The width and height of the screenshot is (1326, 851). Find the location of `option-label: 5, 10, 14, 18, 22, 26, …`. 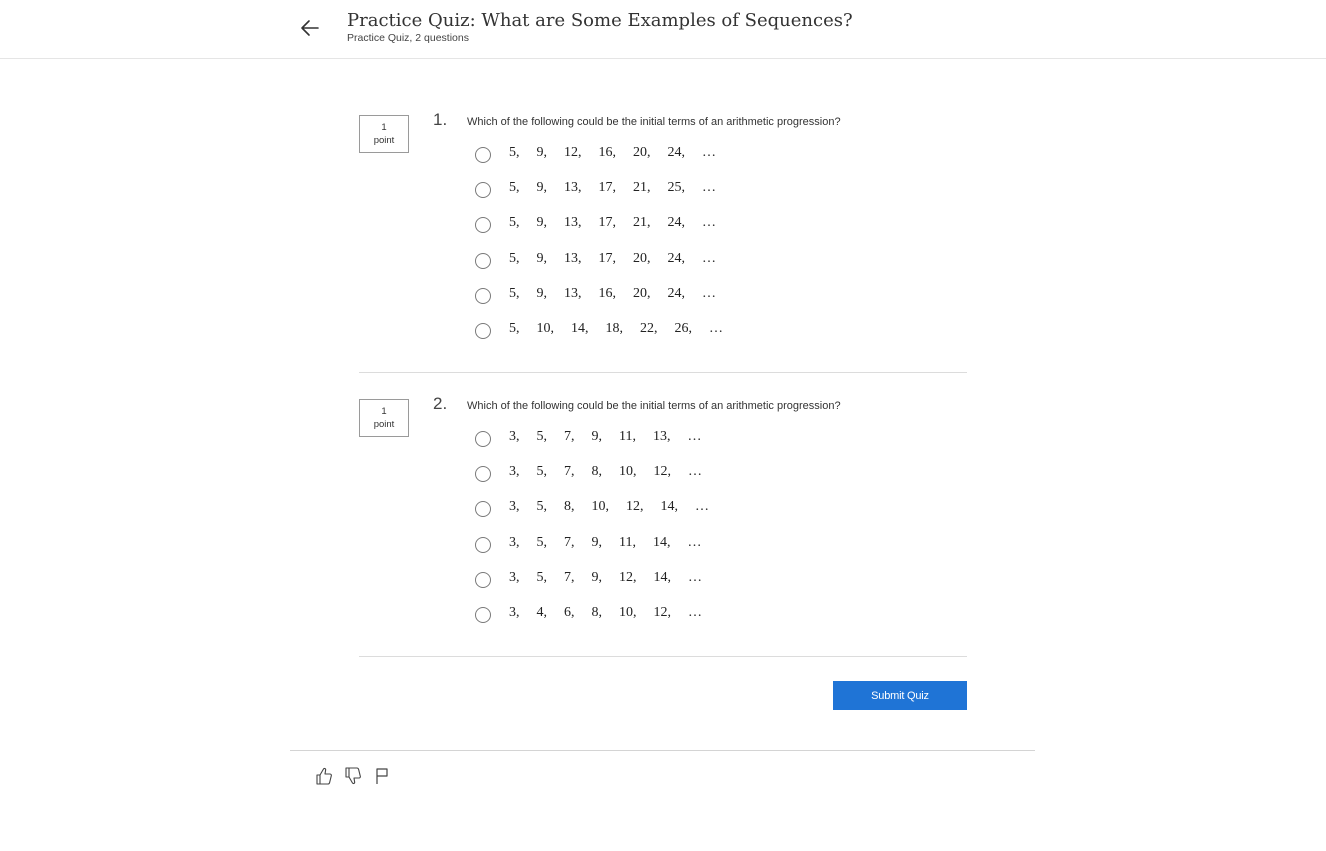

option-label: 5, 10, 14, 18, 22, 26, … is located at coordinates (616, 328).